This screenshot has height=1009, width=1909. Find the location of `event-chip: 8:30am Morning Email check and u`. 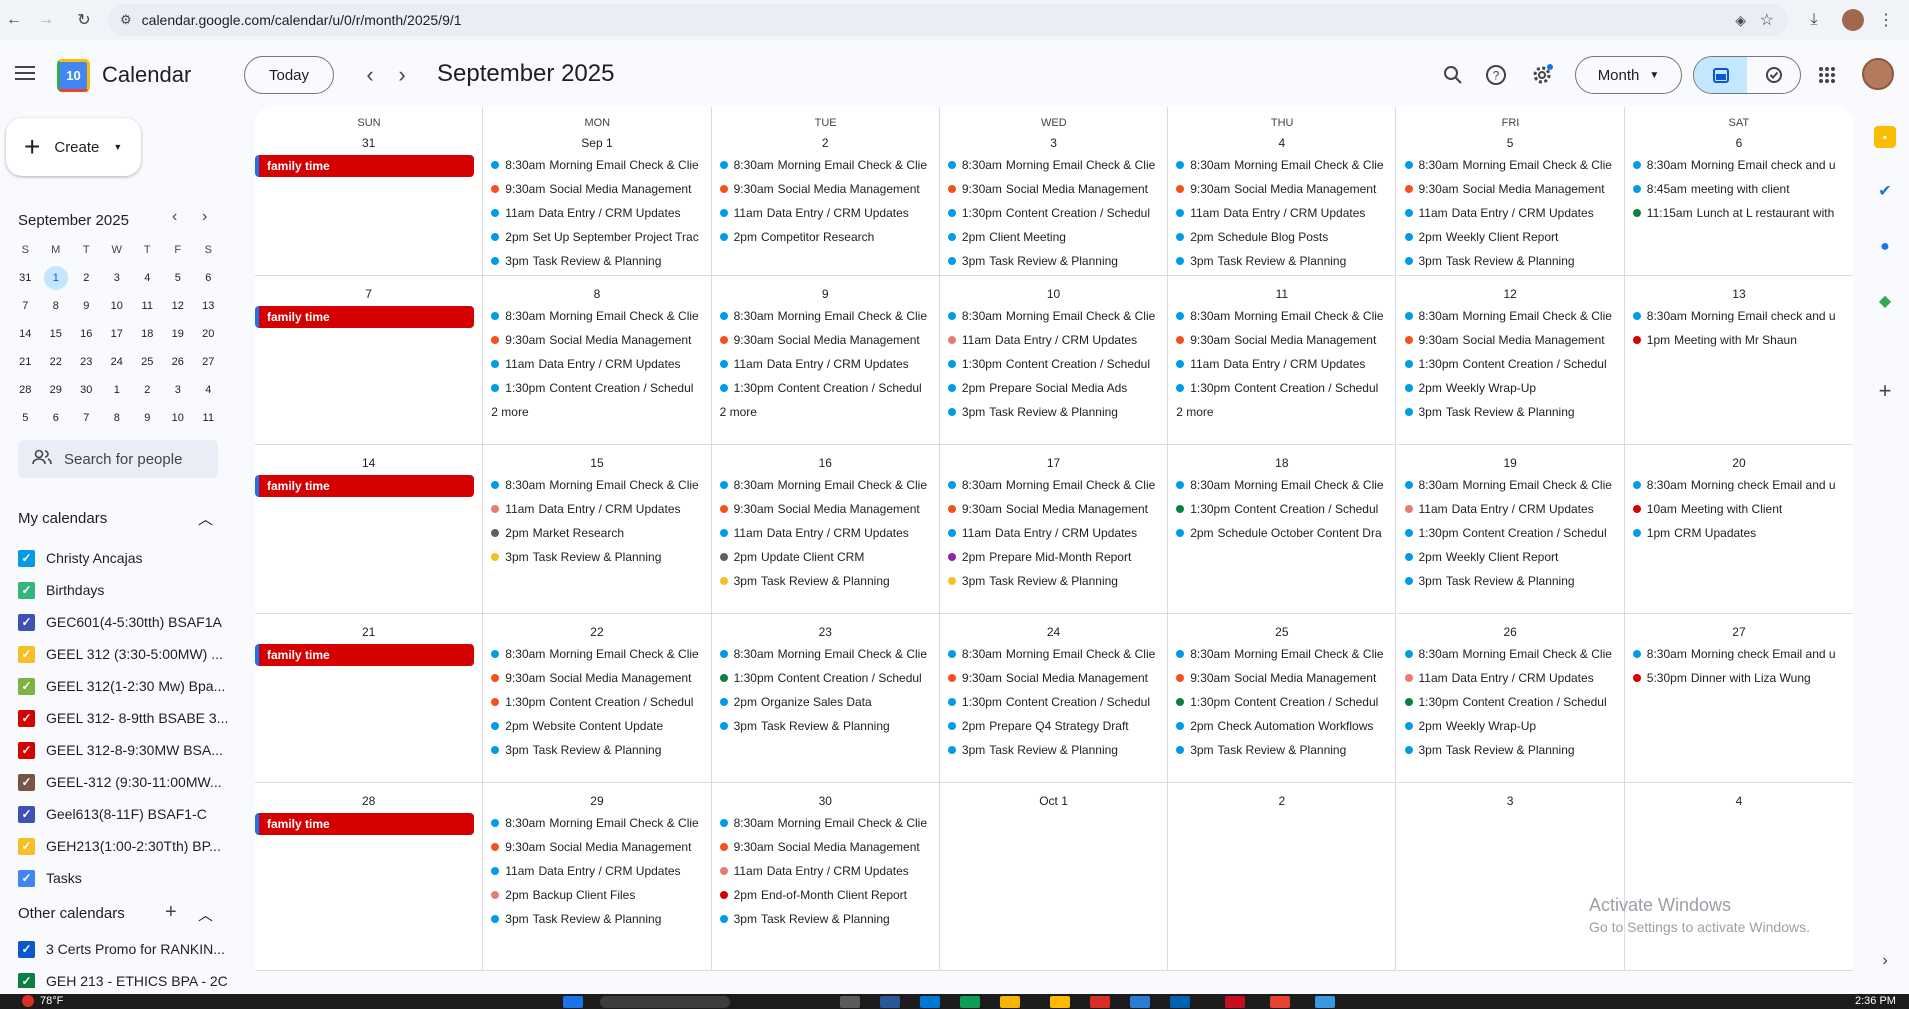

event-chip: 8:30am Morning Email check and u is located at coordinates (1739, 165).